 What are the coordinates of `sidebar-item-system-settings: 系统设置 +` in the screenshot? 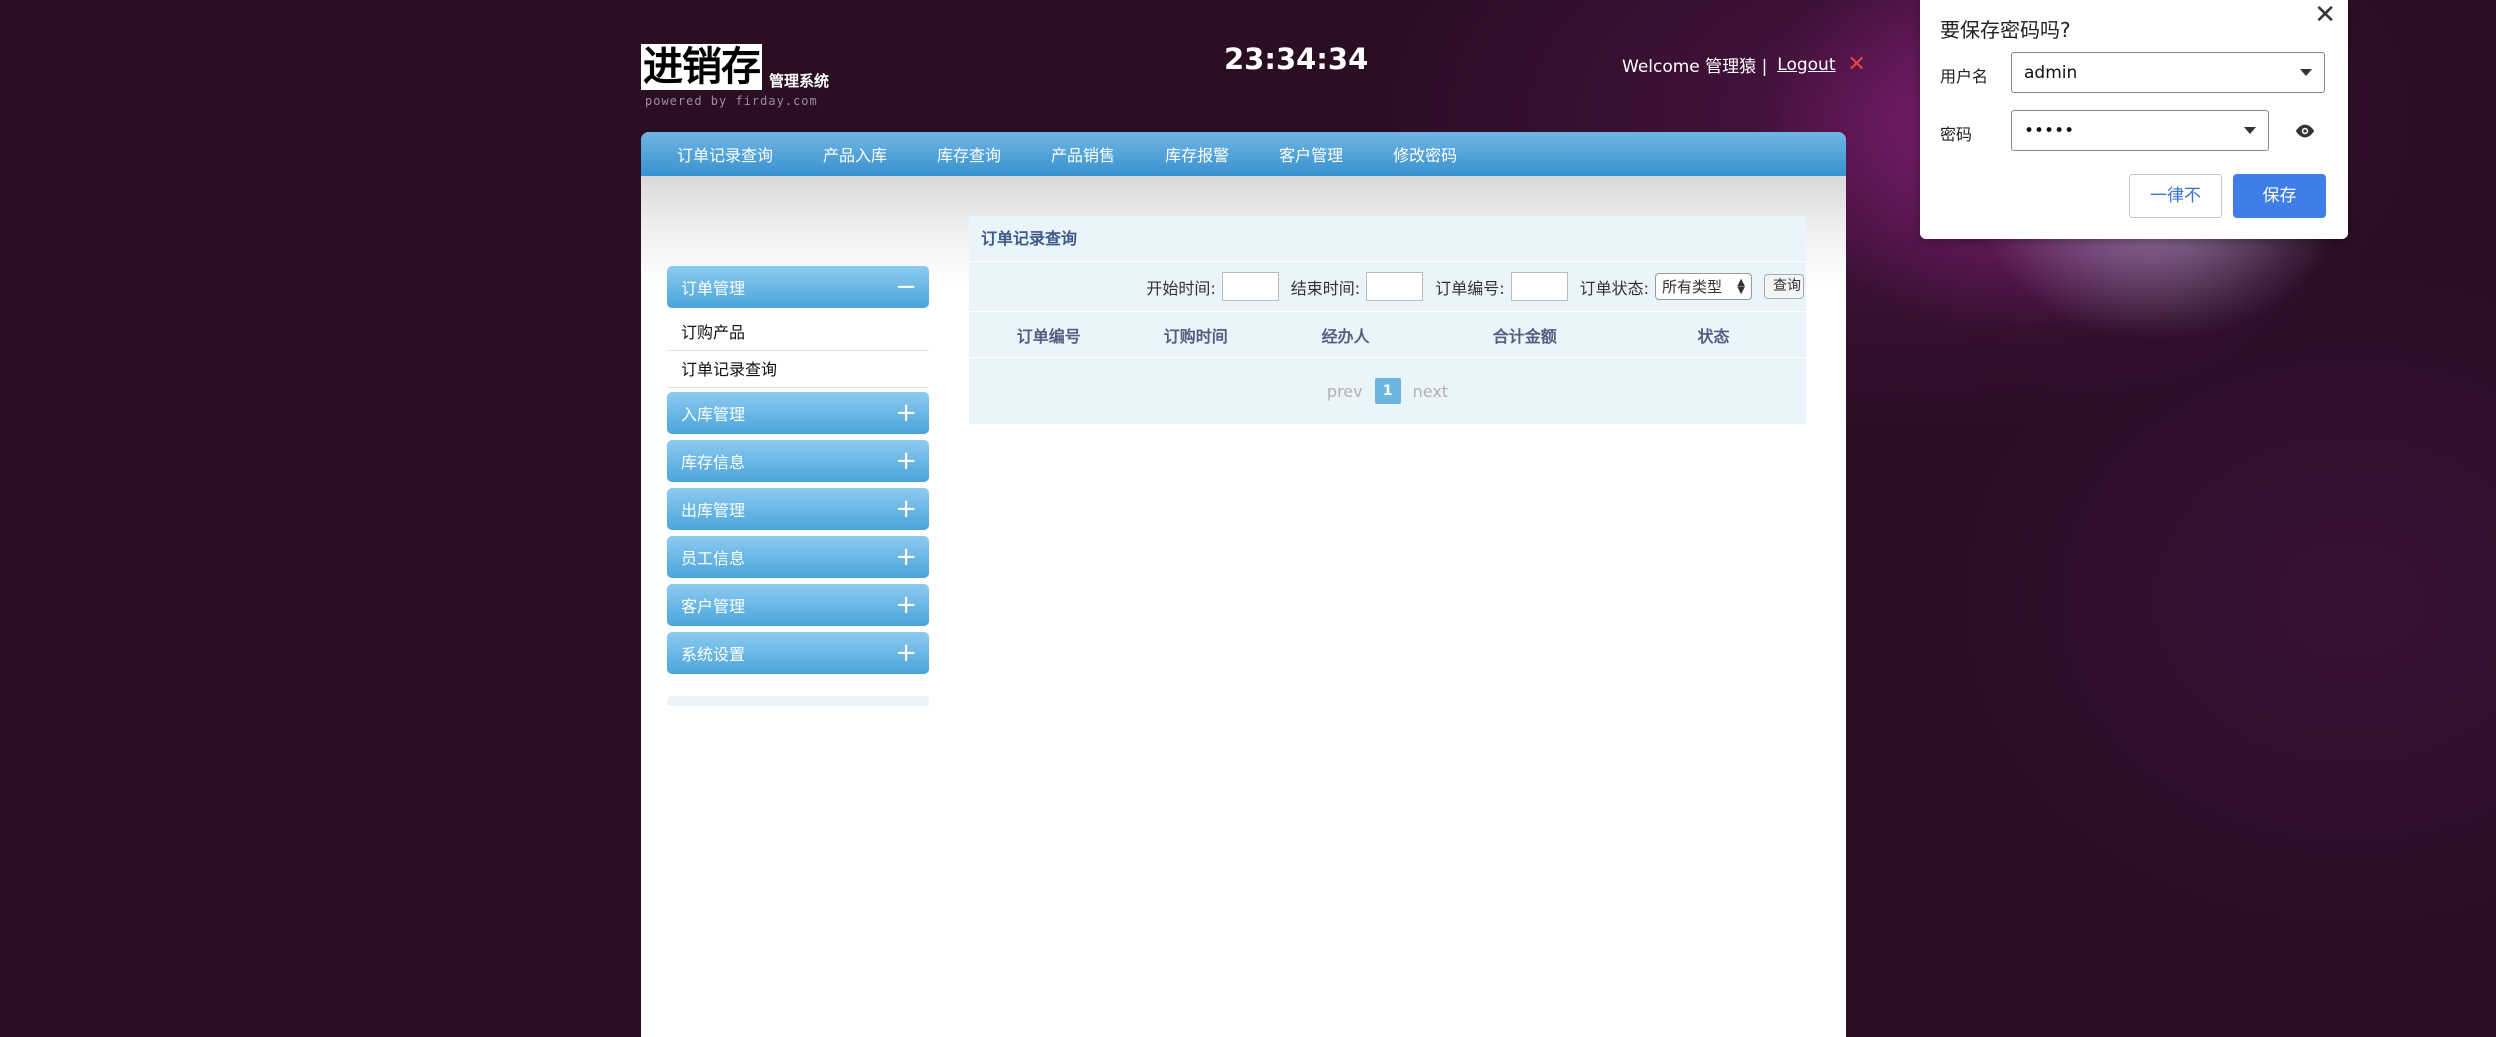 It's located at (798, 653).